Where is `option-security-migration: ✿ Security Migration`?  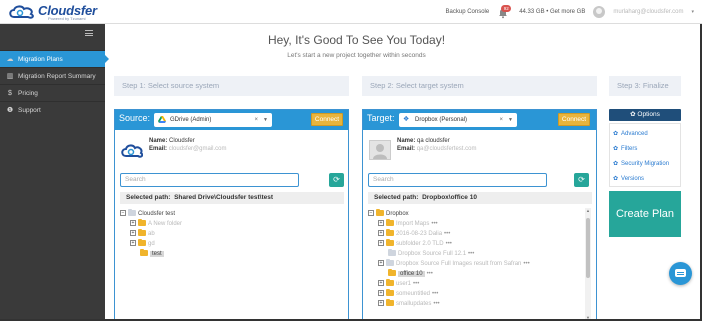
option-security-migration: ✿ Security Migration is located at coordinates (641, 163).